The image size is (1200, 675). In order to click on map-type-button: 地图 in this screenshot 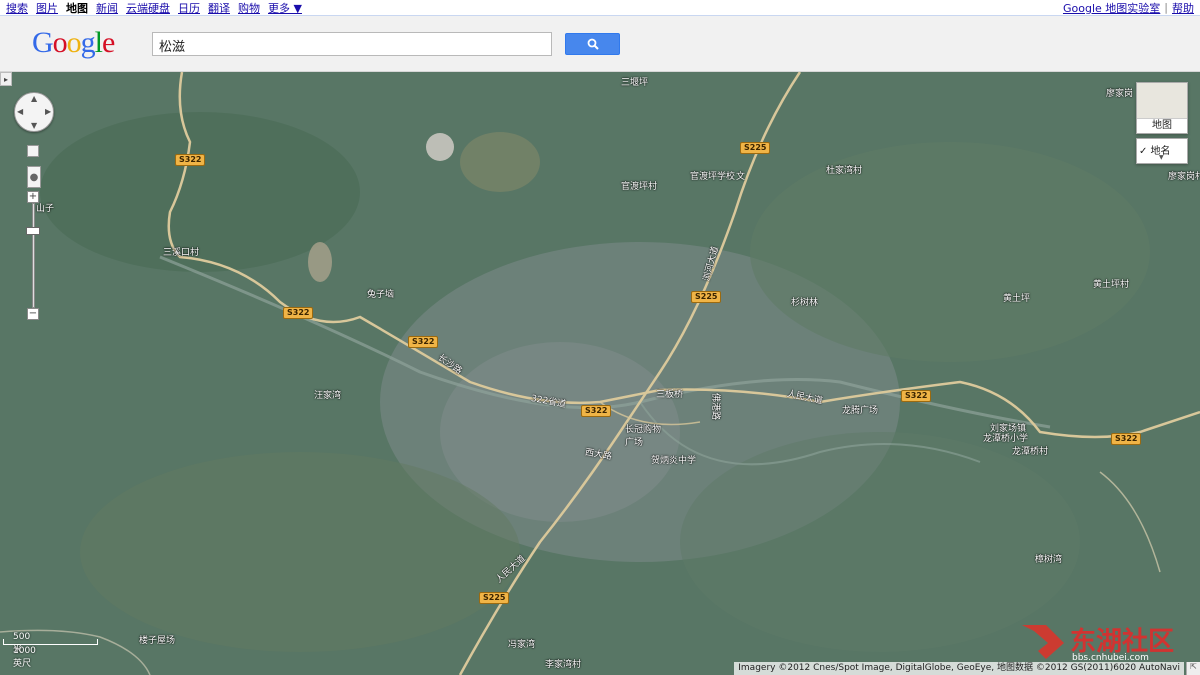, I will do `click(1162, 108)`.